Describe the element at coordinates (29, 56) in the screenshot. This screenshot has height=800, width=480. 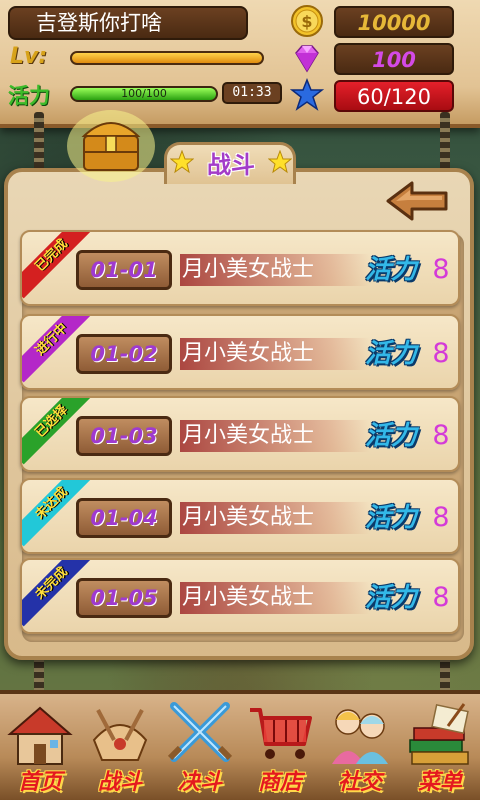
I see `level-label: Lv:` at that location.